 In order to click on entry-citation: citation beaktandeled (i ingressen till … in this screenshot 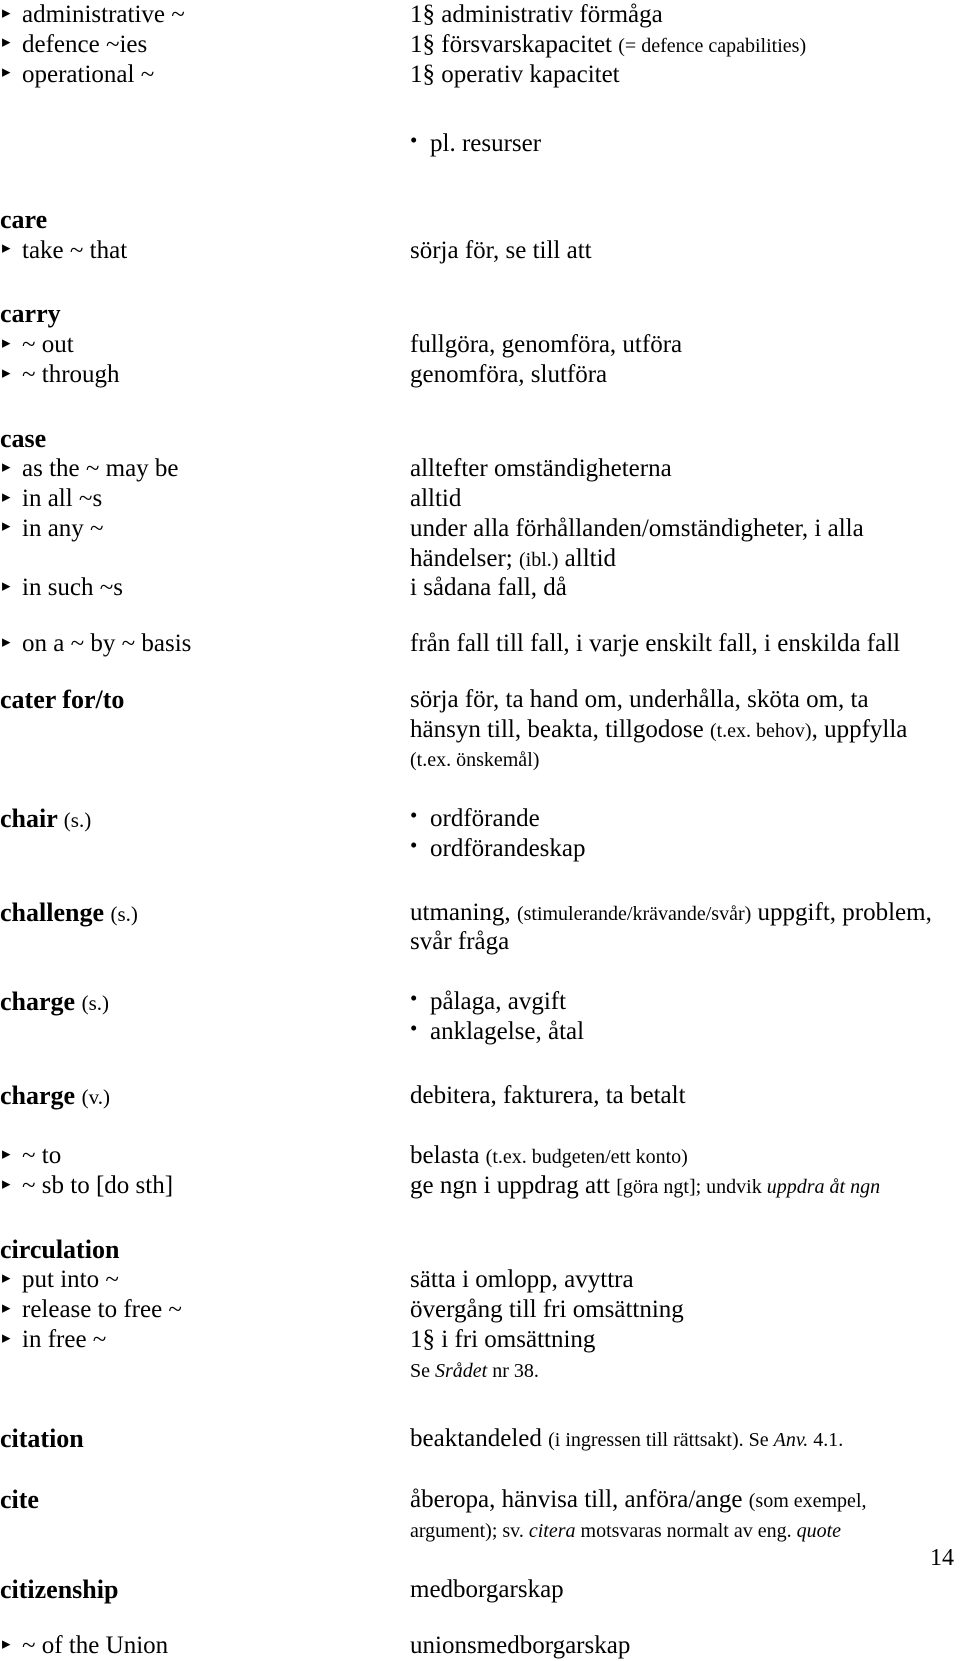, I will do `click(480, 1439)`.